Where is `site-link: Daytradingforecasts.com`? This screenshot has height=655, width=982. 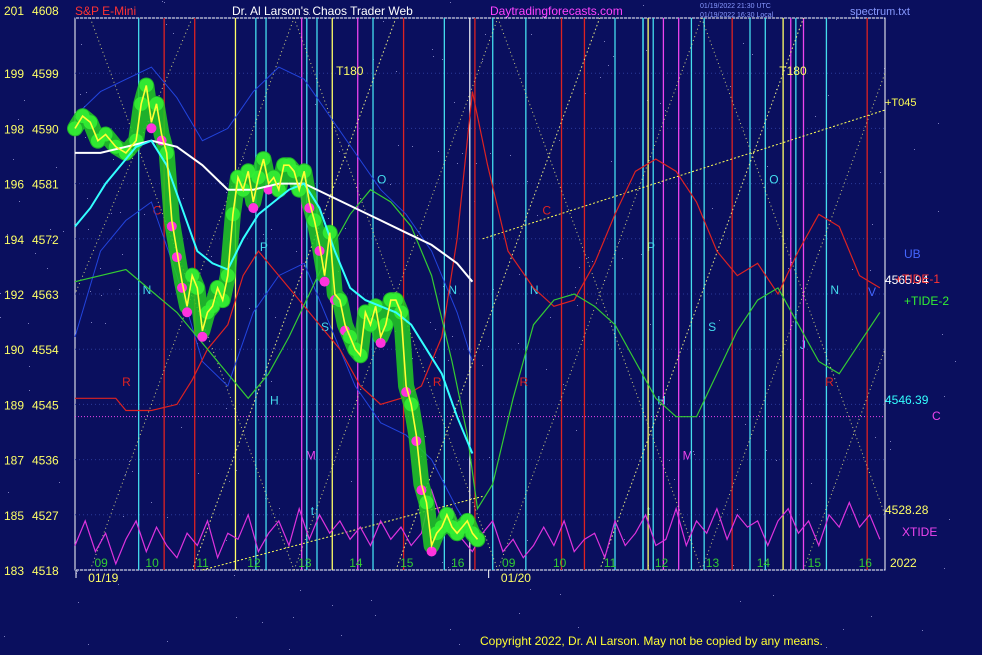 site-link: Daytradingforecasts.com is located at coordinates (556, 11).